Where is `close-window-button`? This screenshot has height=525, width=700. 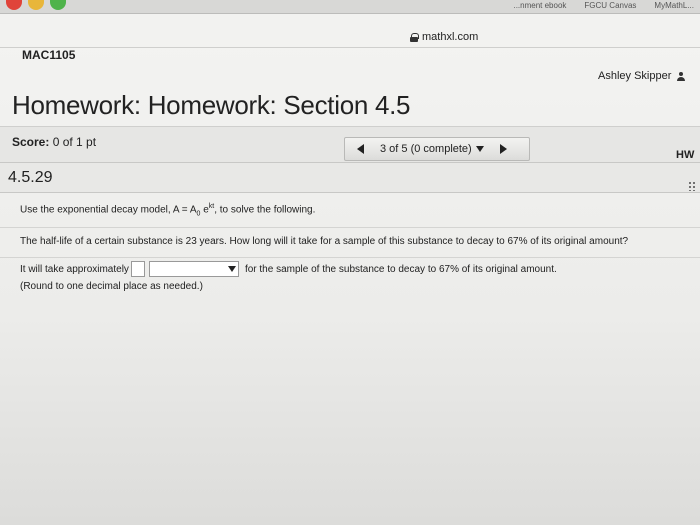
close-window-button is located at coordinates (14, 5).